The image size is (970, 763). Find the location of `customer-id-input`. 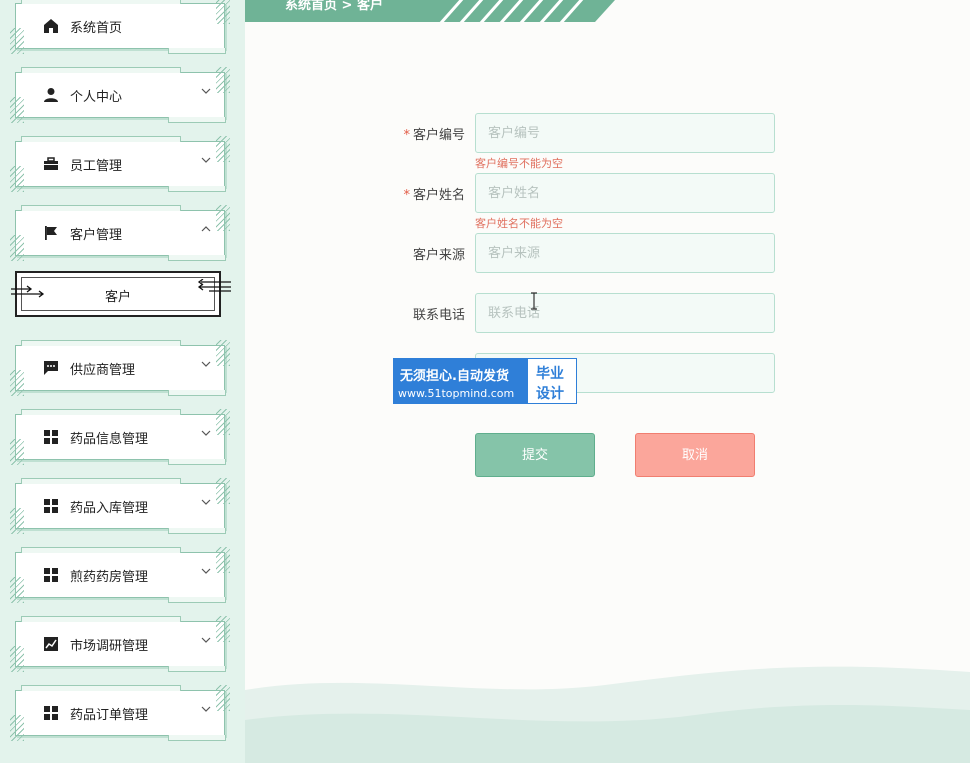

customer-id-input is located at coordinates (625, 133).